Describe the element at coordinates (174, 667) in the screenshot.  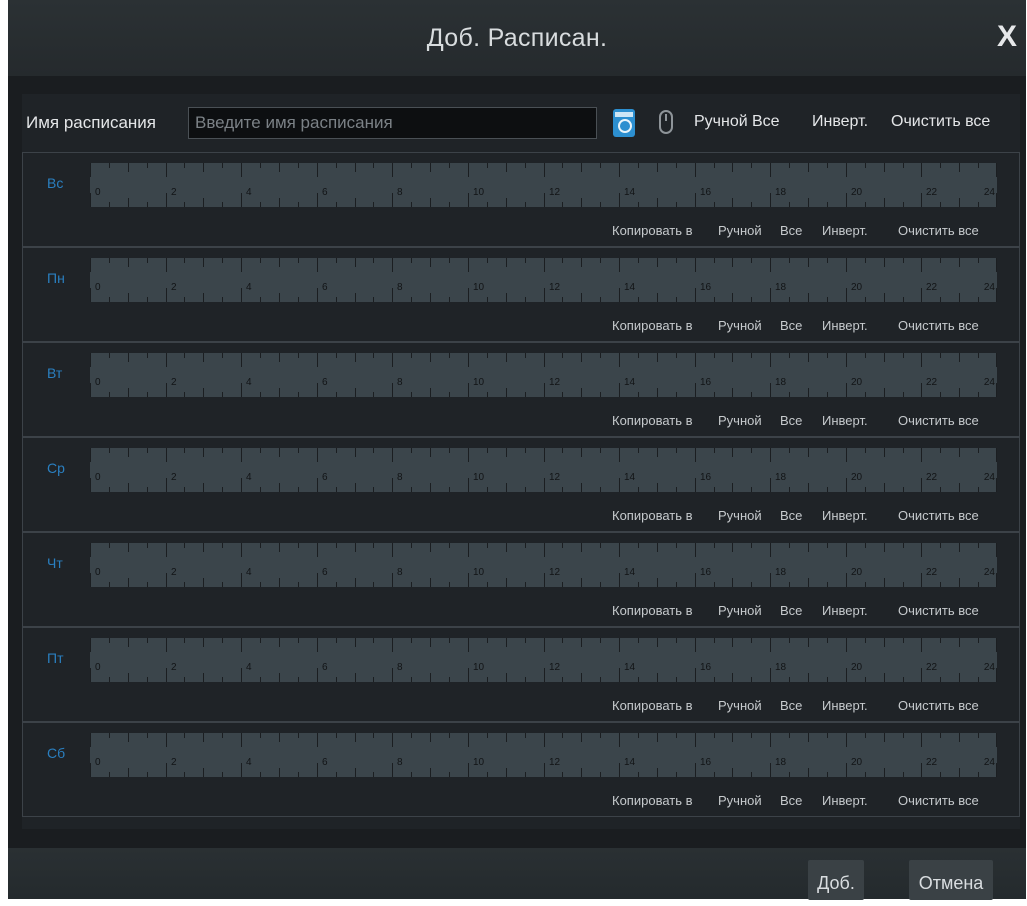
I see `hour-tick-label: 2` at that location.